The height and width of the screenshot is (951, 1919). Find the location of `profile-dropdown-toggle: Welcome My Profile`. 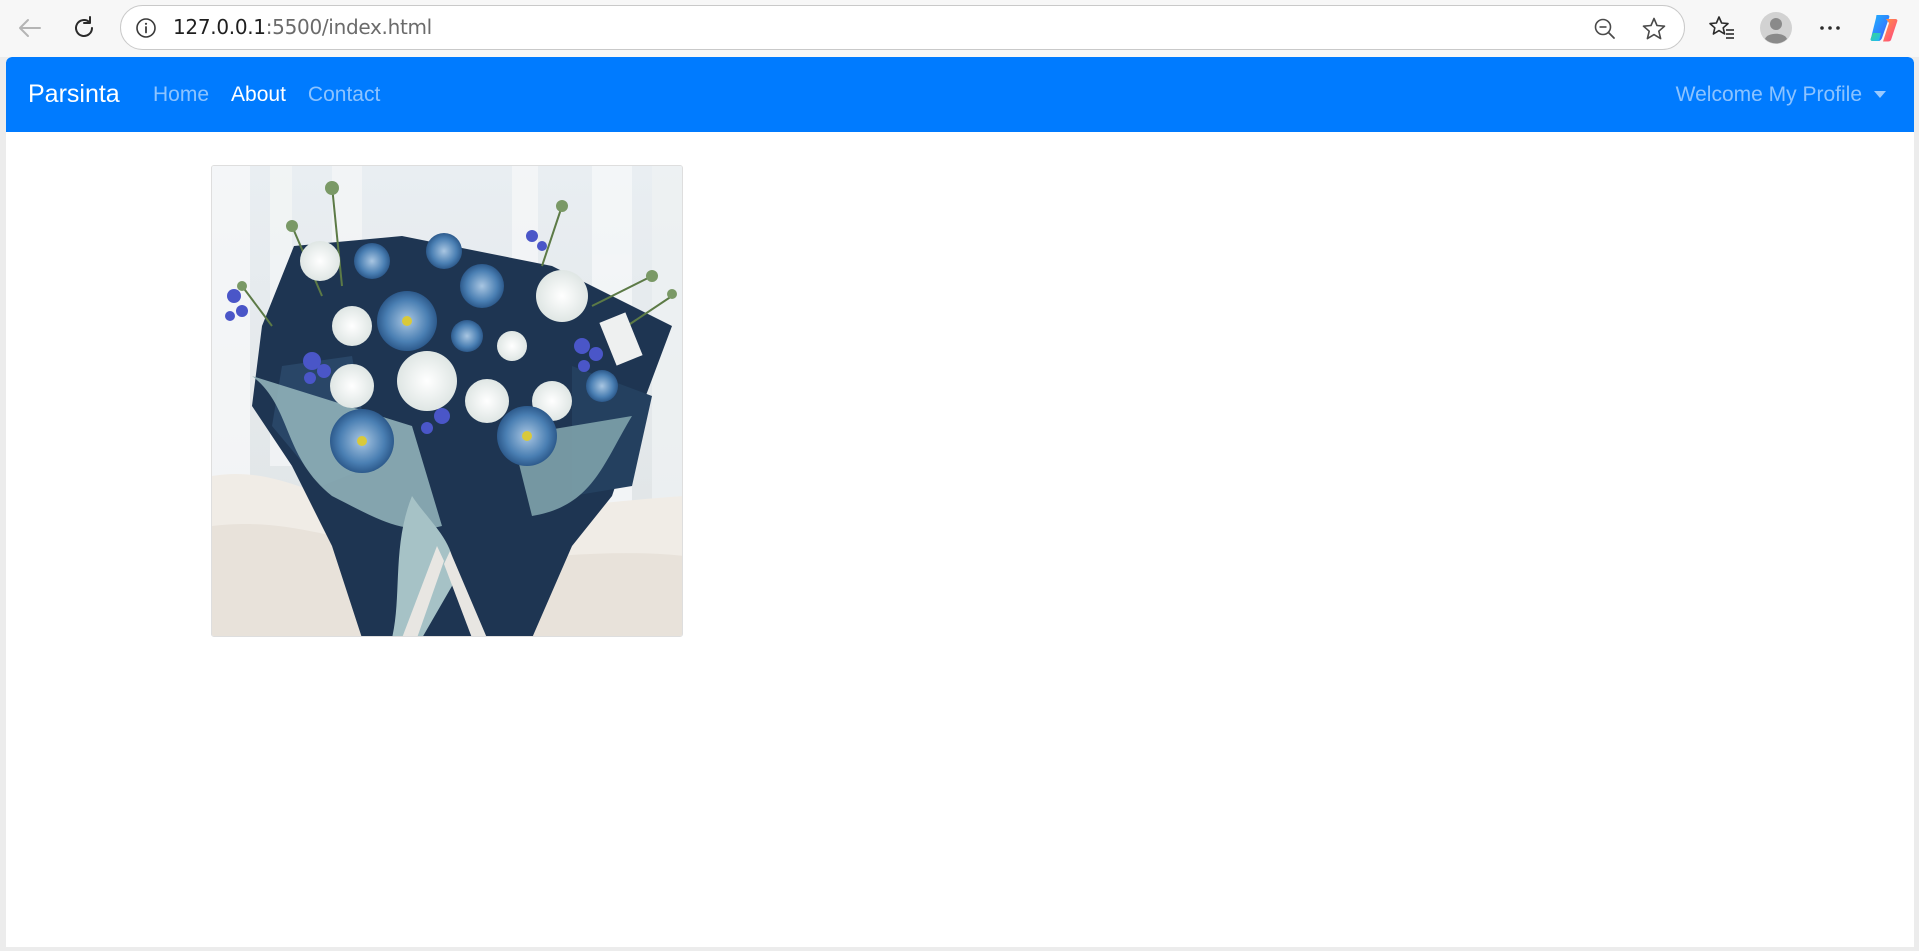

profile-dropdown-toggle: Welcome My Profile is located at coordinates (1781, 94).